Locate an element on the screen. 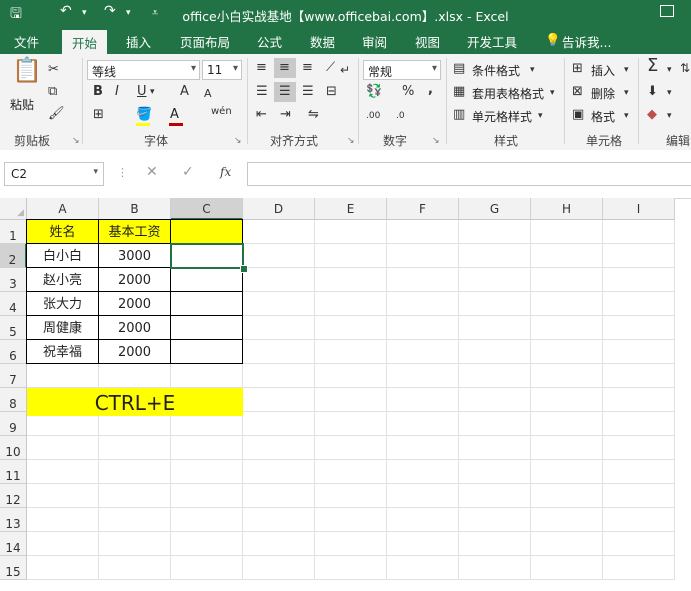  align-right-icon: ☰ is located at coordinates (308, 92).